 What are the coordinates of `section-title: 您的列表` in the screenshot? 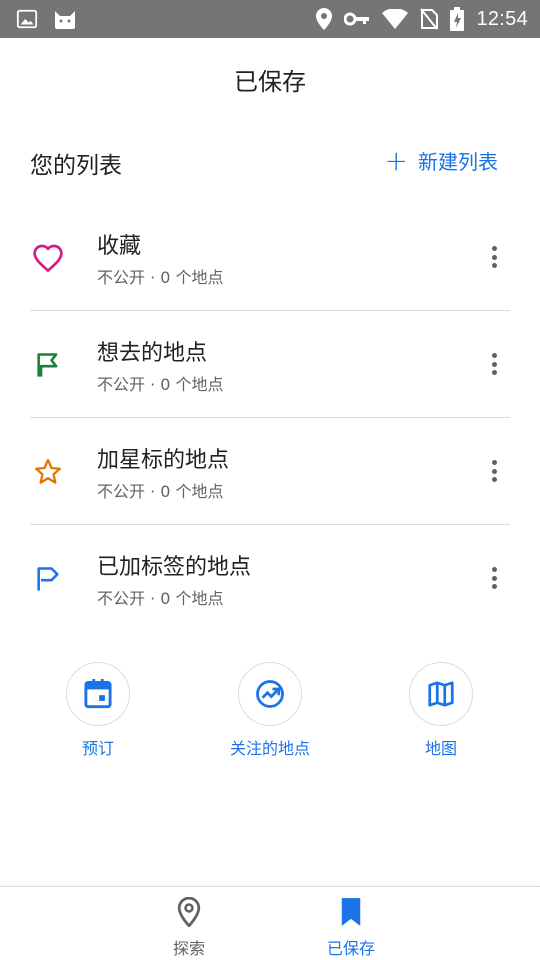 It's located at (76, 166).